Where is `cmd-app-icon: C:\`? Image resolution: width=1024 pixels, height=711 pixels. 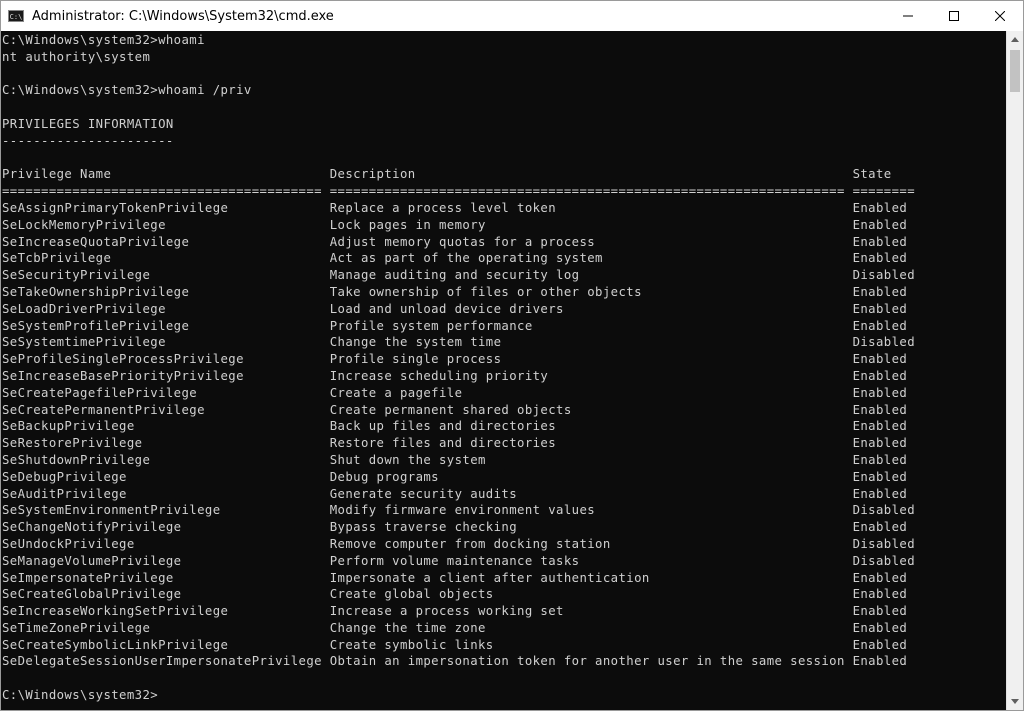
cmd-app-icon: C:\ is located at coordinates (16, 16).